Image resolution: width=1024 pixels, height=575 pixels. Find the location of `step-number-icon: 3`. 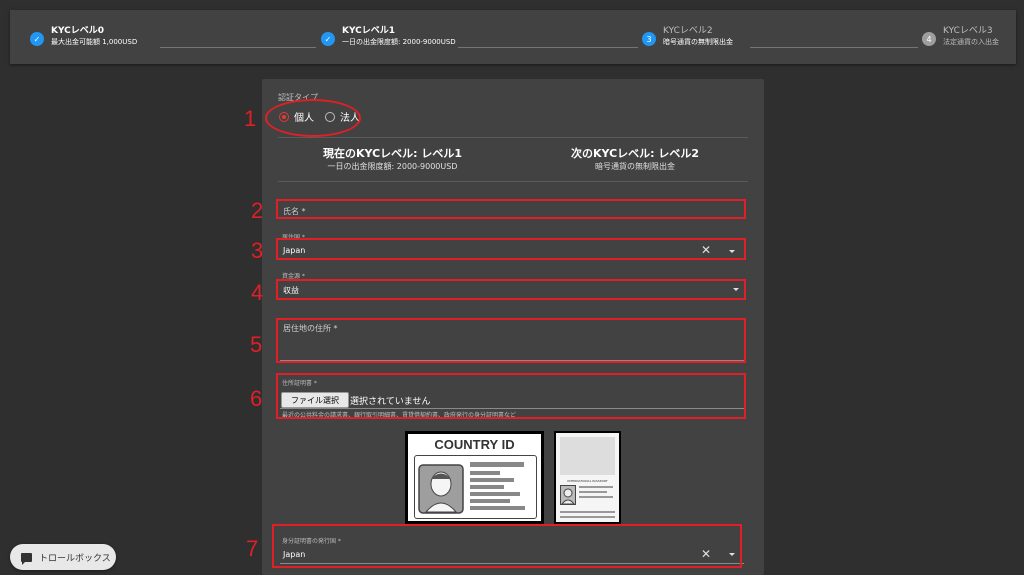

step-number-icon: 3 is located at coordinates (649, 39).